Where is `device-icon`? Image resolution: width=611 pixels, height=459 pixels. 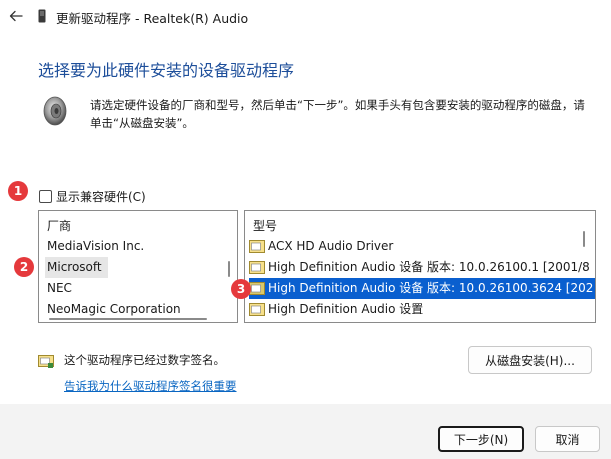 device-icon is located at coordinates (42, 16).